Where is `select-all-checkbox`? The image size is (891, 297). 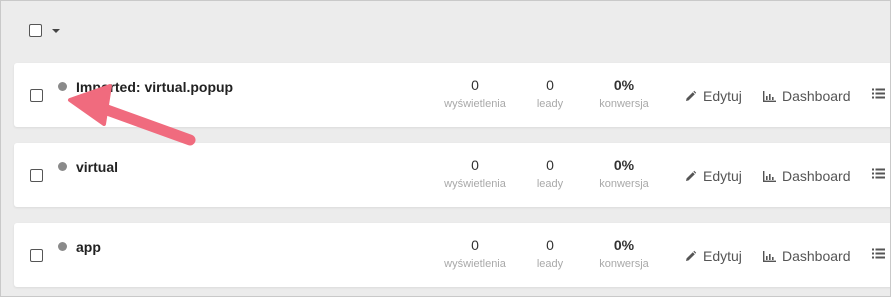 select-all-checkbox is located at coordinates (35, 30).